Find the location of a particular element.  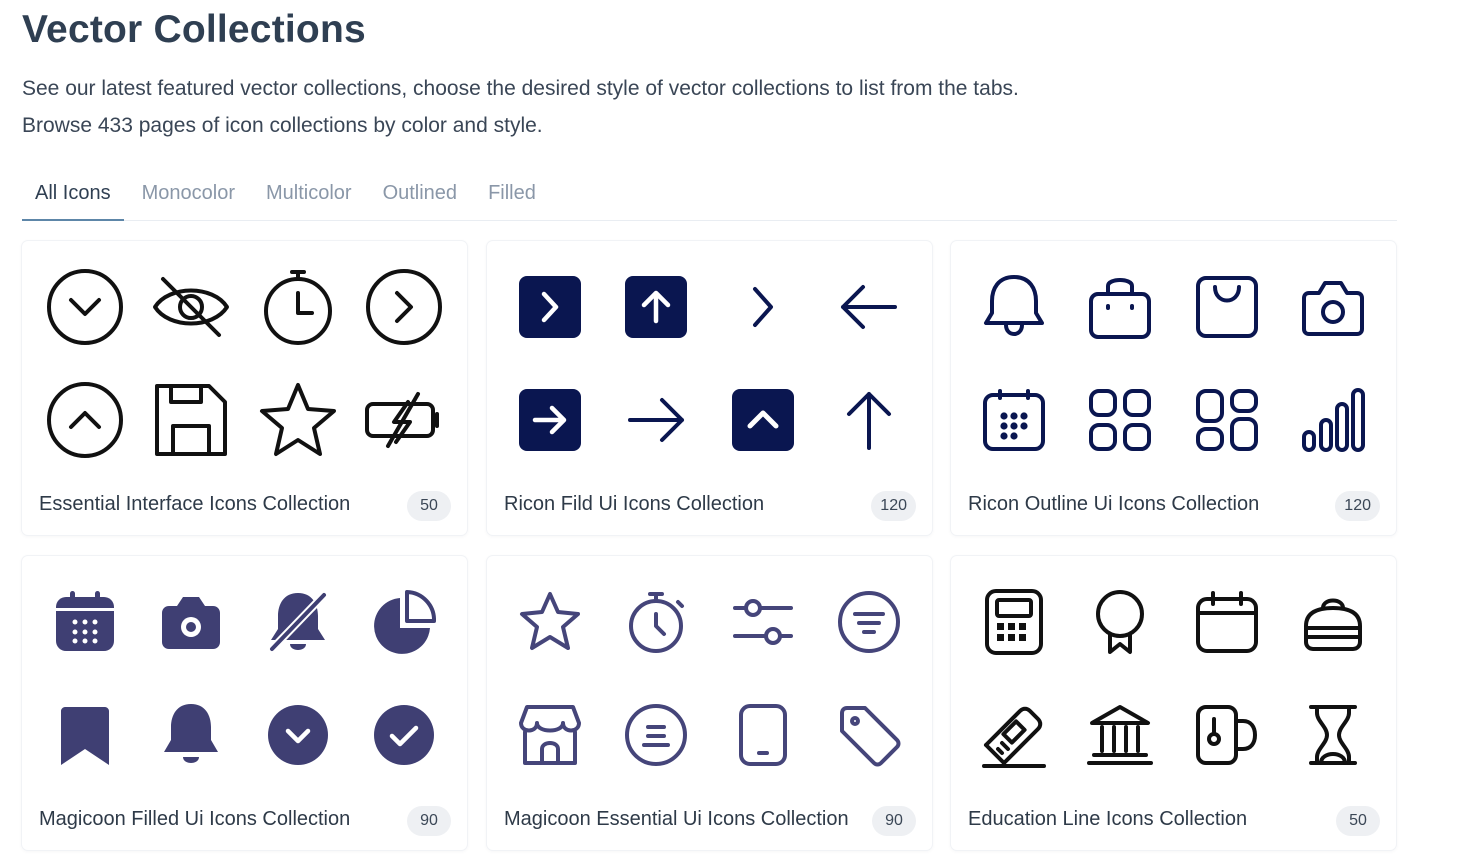

collection-name: Magicoon Essential Ui Icons Collection is located at coordinates (686, 819).